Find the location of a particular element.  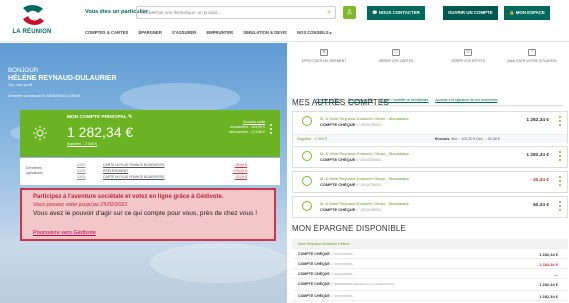

other-accounts-title: MES AUTRES COMPTES is located at coordinates (340, 102).